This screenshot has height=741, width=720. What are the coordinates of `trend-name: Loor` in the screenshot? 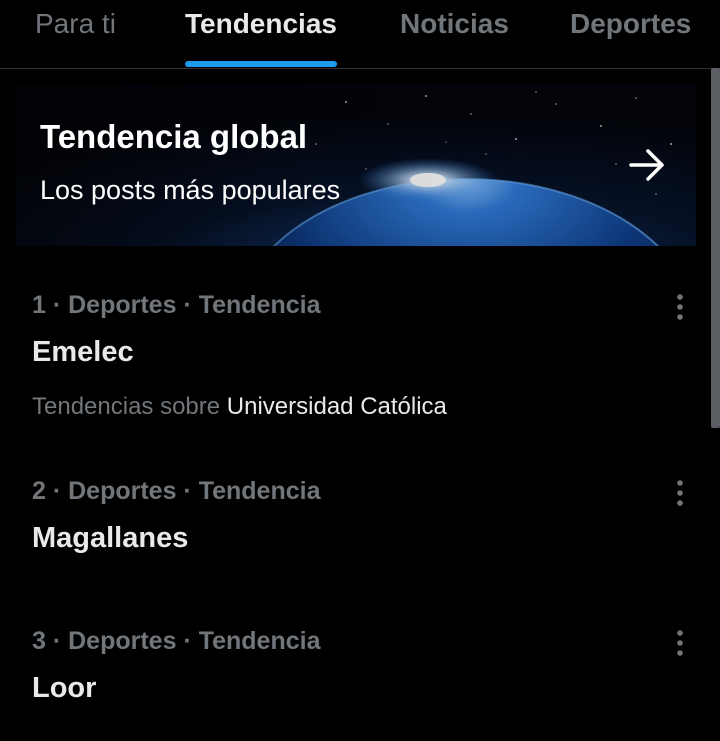 It's located at (64, 688).